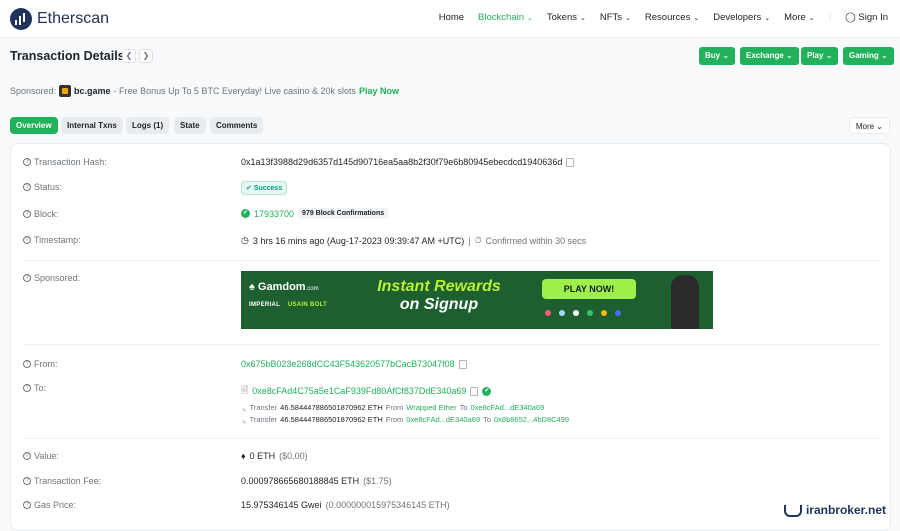 The width and height of the screenshot is (900, 531). I want to click on transfer-from-link: 0xe8cFAd...dE340a69, so click(443, 419).